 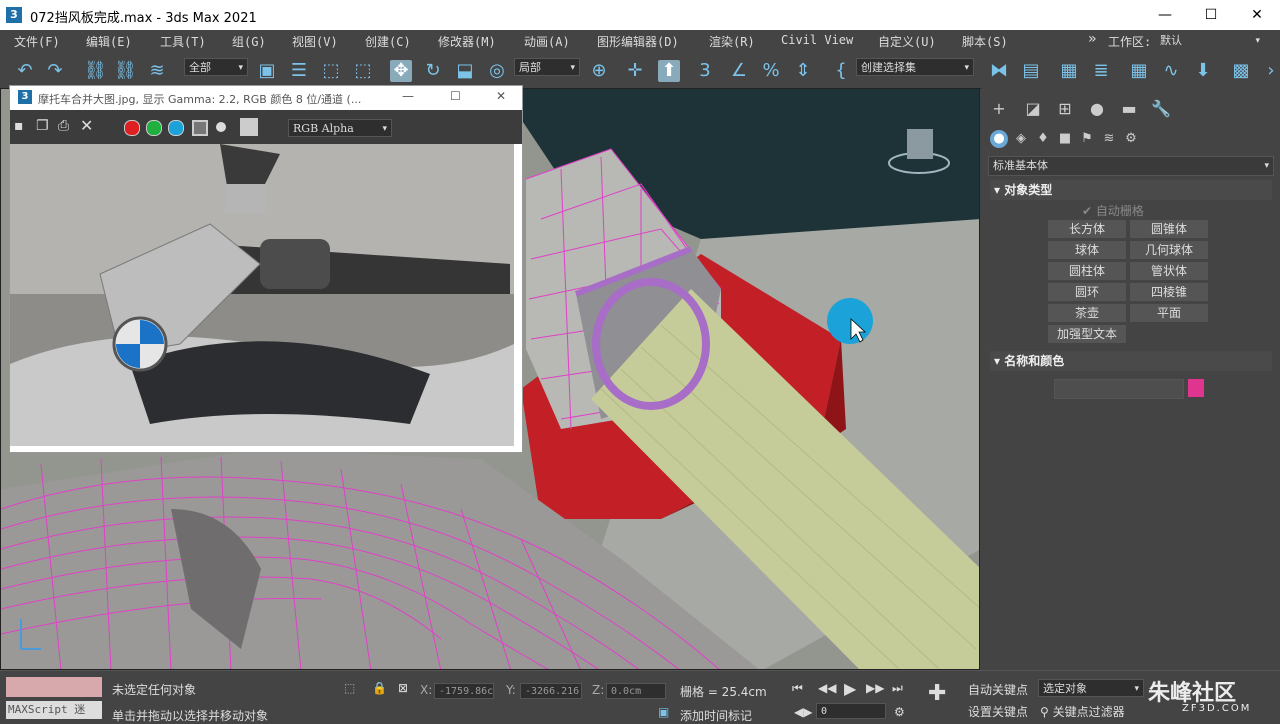 I want to click on align-icon: ▤, so click(x=1031, y=71).